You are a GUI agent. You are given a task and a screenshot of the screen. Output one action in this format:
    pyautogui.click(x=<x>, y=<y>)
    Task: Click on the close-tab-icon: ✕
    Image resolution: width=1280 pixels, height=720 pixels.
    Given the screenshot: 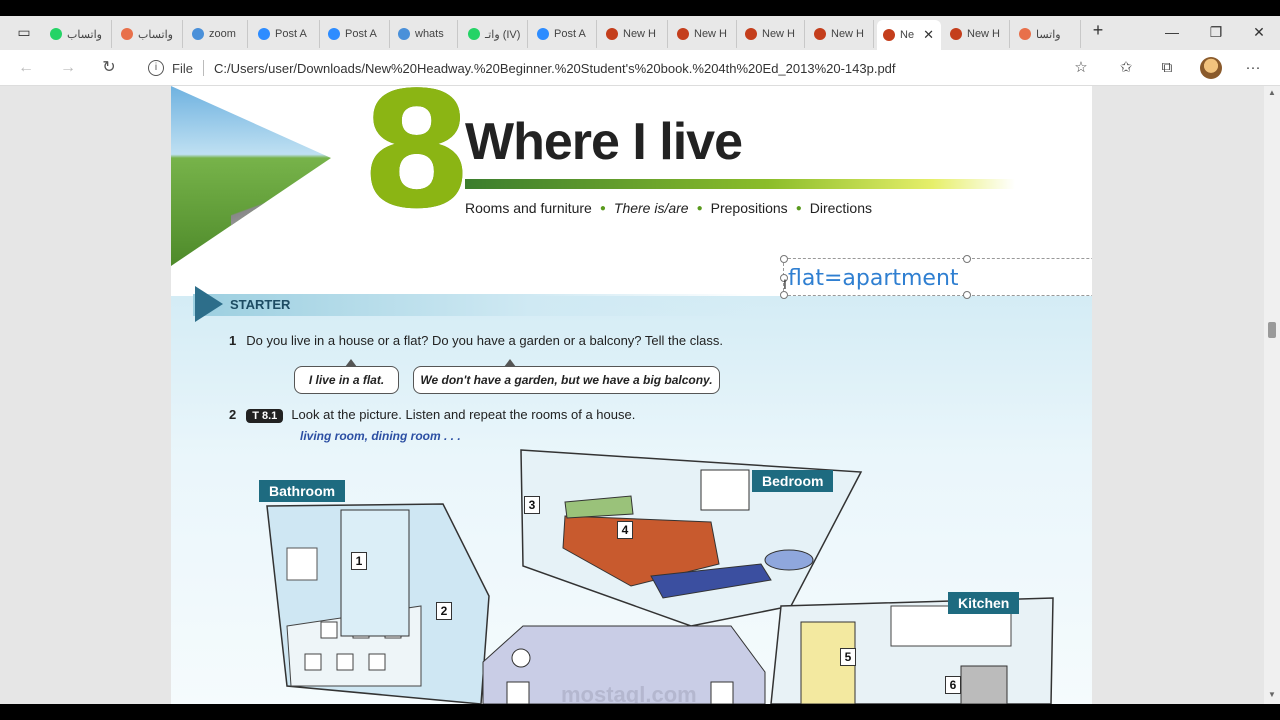 What is the action you would take?
    pyautogui.click(x=928, y=35)
    